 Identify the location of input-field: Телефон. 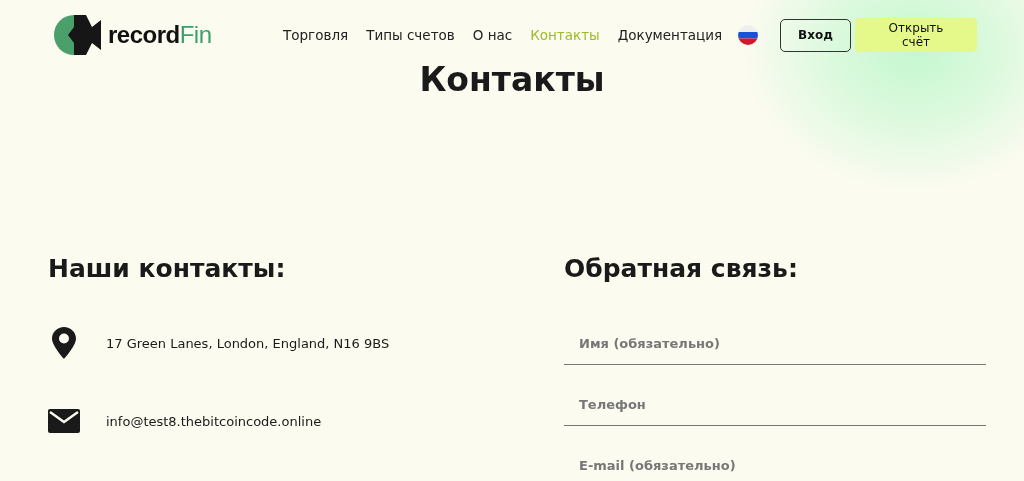
(775, 406).